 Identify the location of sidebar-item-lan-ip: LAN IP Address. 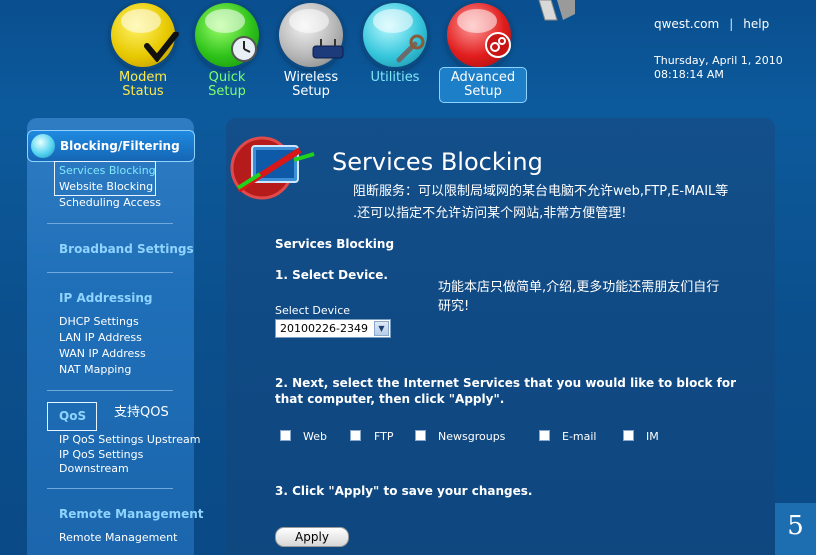
(100, 337).